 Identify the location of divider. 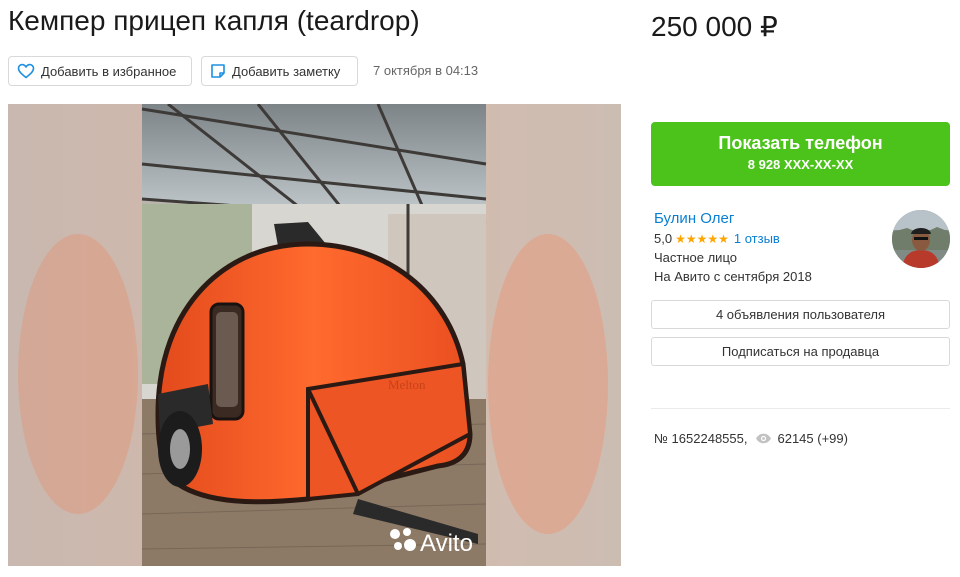
(800, 408).